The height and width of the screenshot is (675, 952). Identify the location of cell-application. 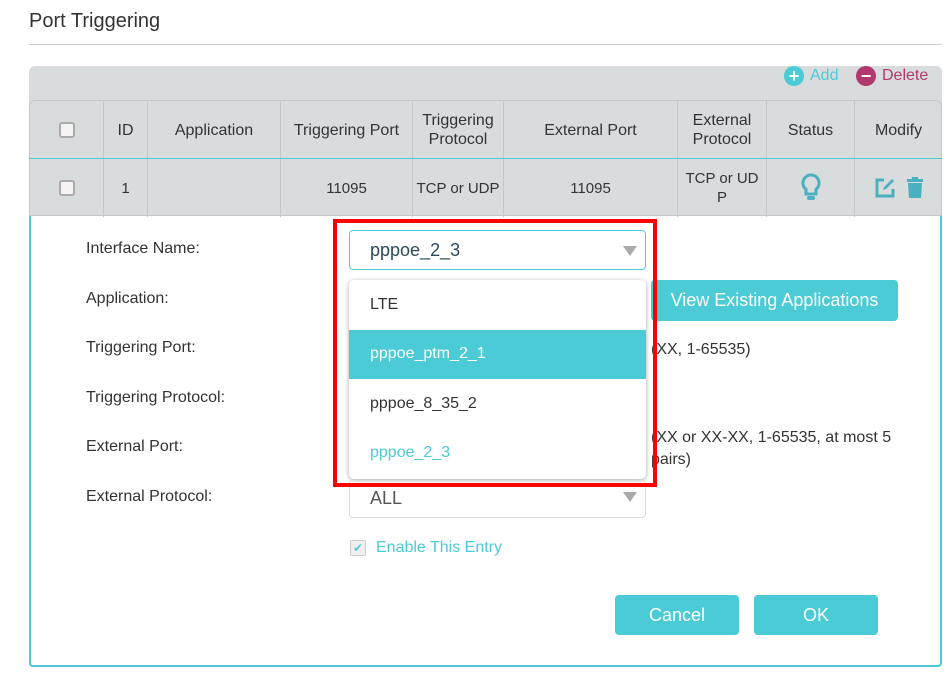
(214, 188).